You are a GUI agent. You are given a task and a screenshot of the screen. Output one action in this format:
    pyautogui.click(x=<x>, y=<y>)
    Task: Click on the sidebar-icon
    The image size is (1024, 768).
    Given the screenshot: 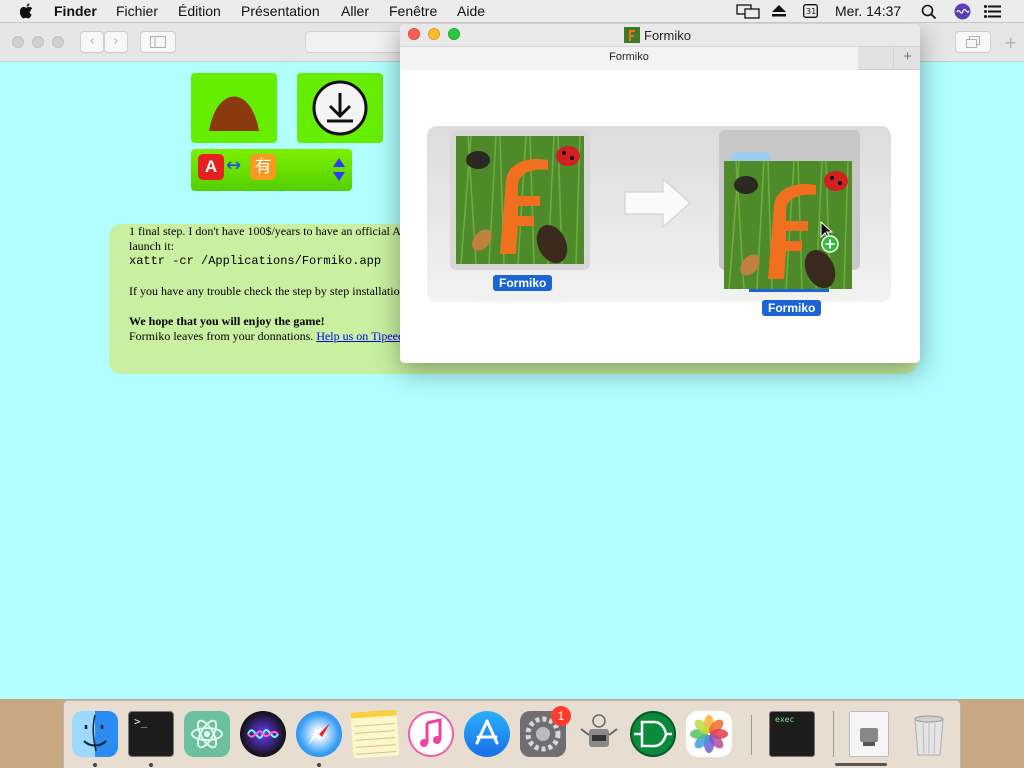 What is the action you would take?
    pyautogui.click(x=158, y=42)
    